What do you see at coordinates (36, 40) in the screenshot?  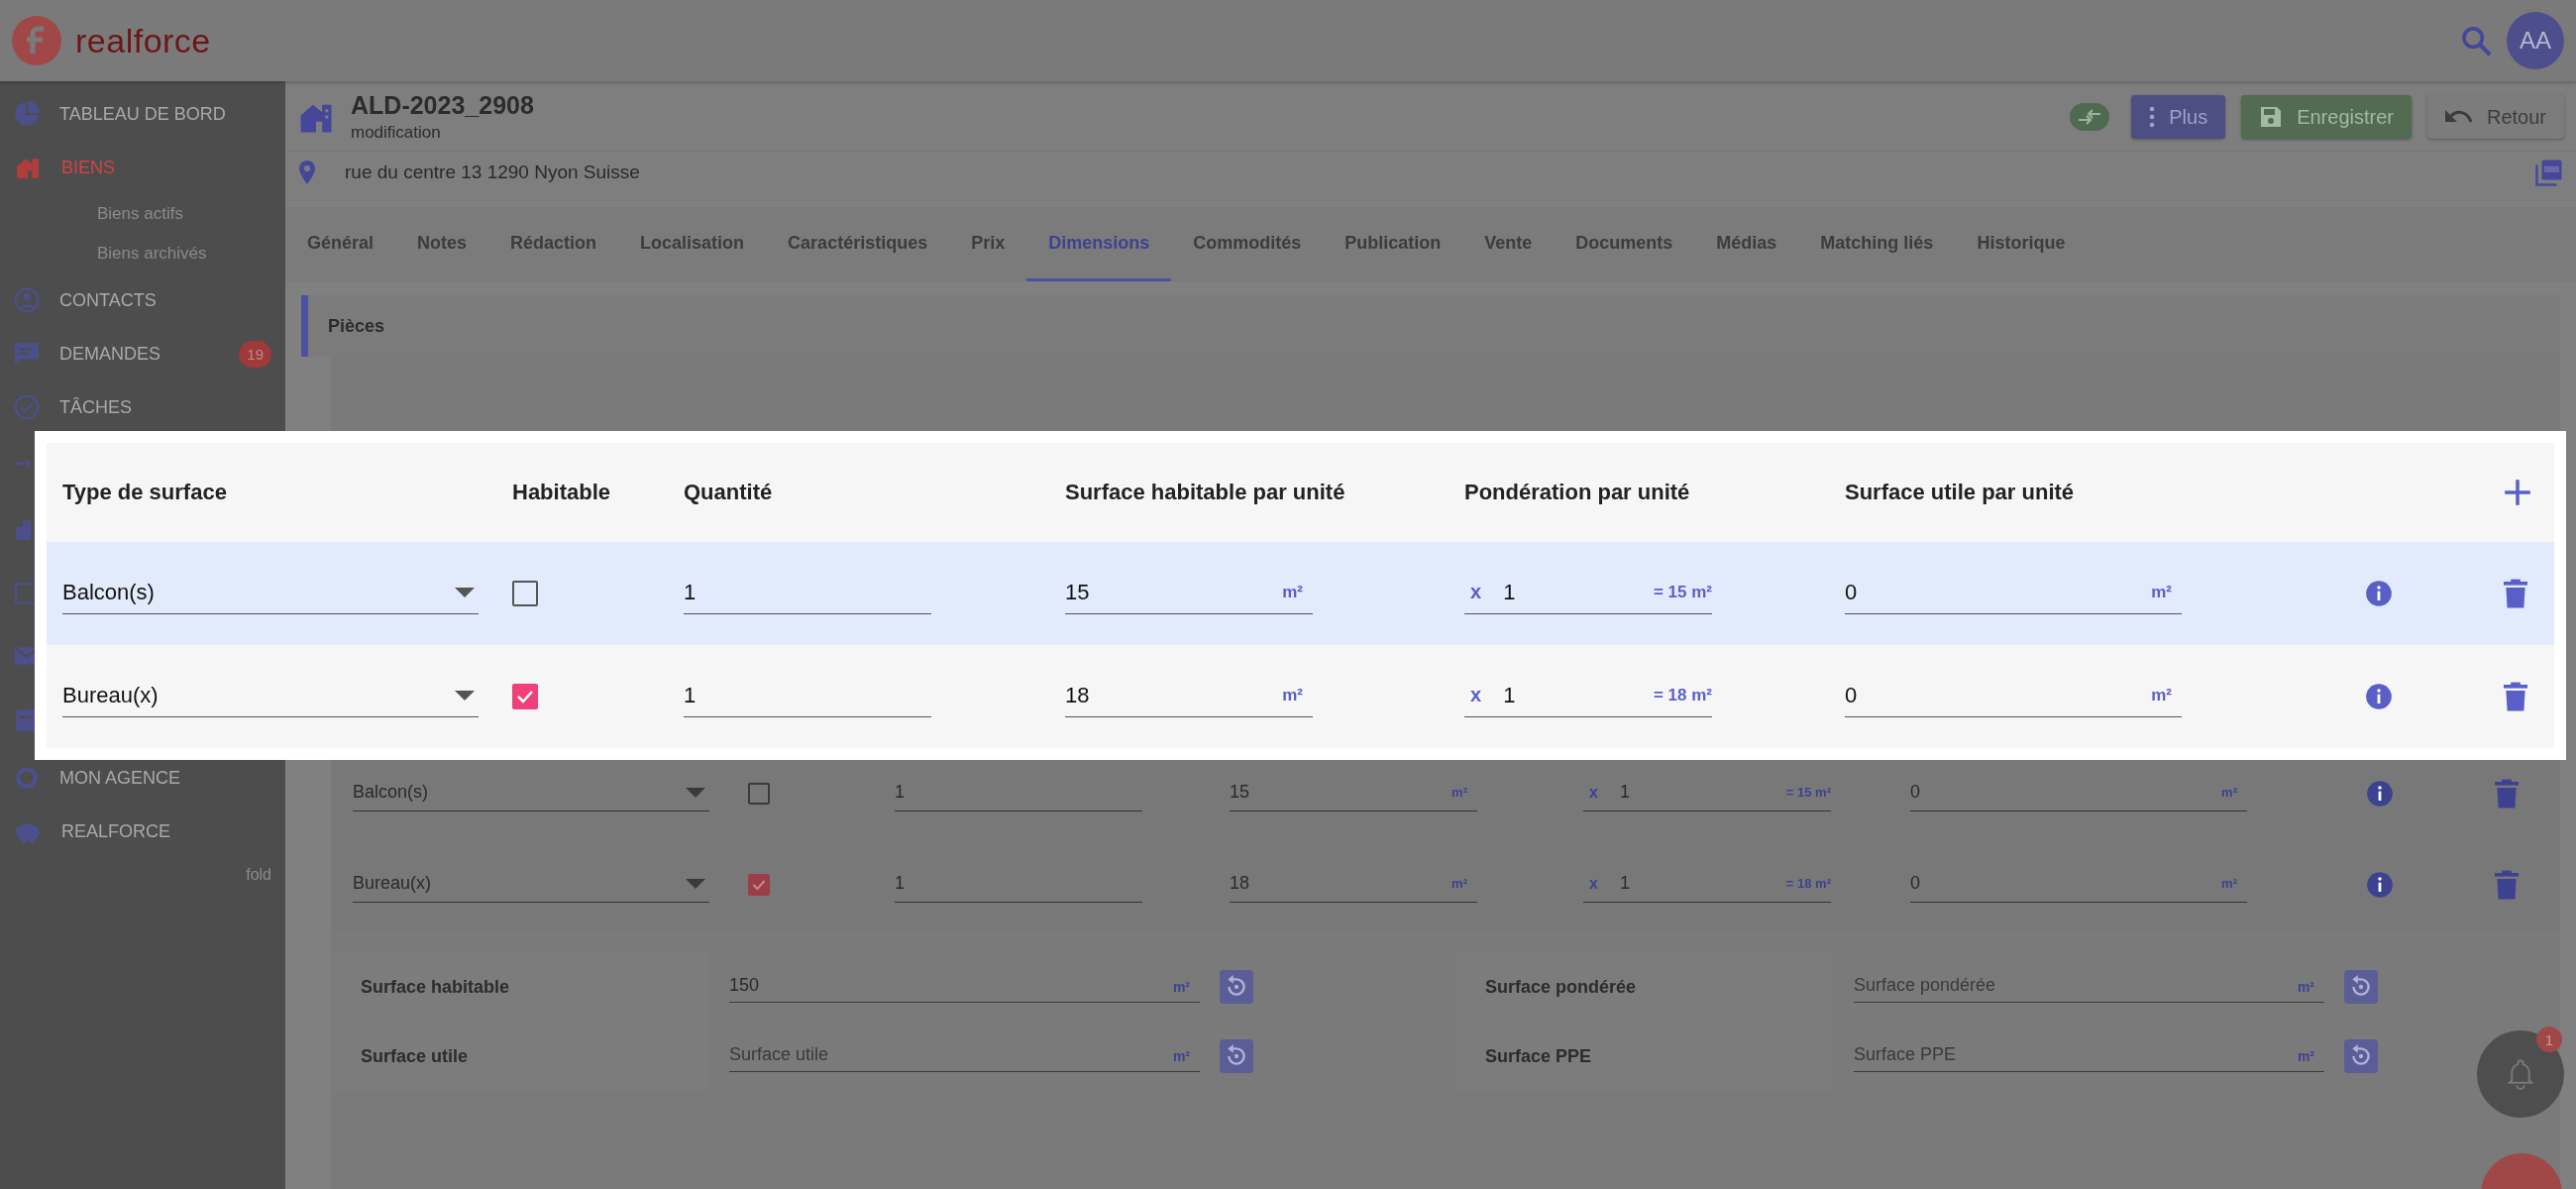 I see `logo-icon` at bounding box center [36, 40].